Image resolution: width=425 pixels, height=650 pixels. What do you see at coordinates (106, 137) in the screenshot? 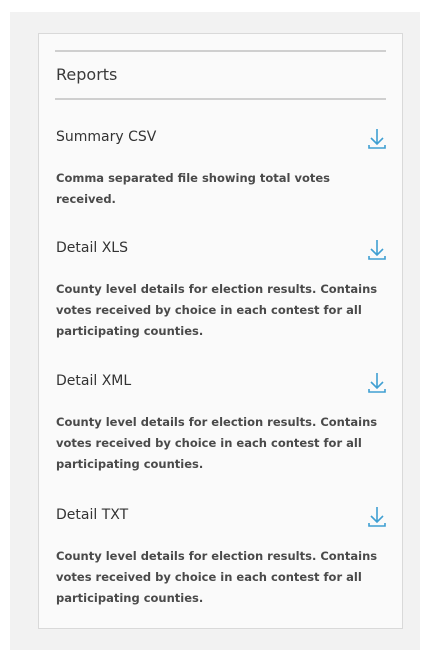
I see `report-name: Summary CSV` at bounding box center [106, 137].